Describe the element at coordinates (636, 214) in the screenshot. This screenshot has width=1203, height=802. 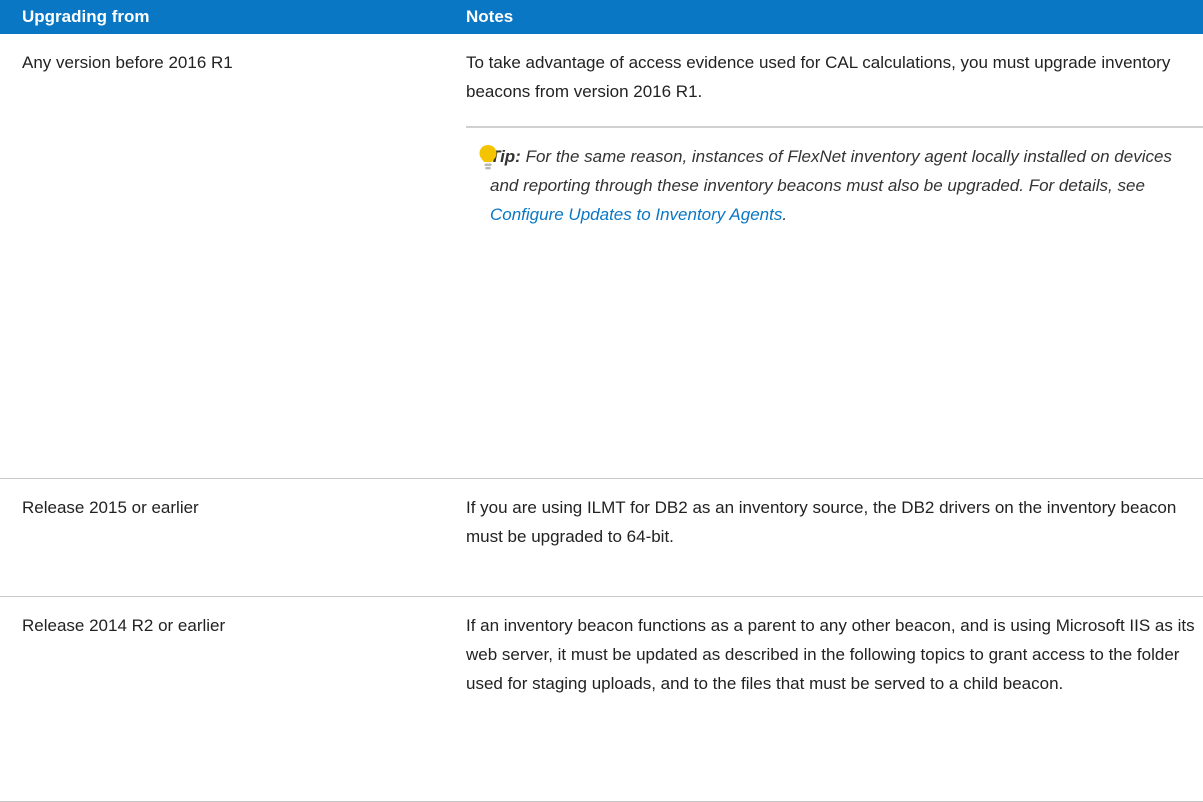
I see `configure-updates-link: Configure Updates to Inventory Agents` at that location.